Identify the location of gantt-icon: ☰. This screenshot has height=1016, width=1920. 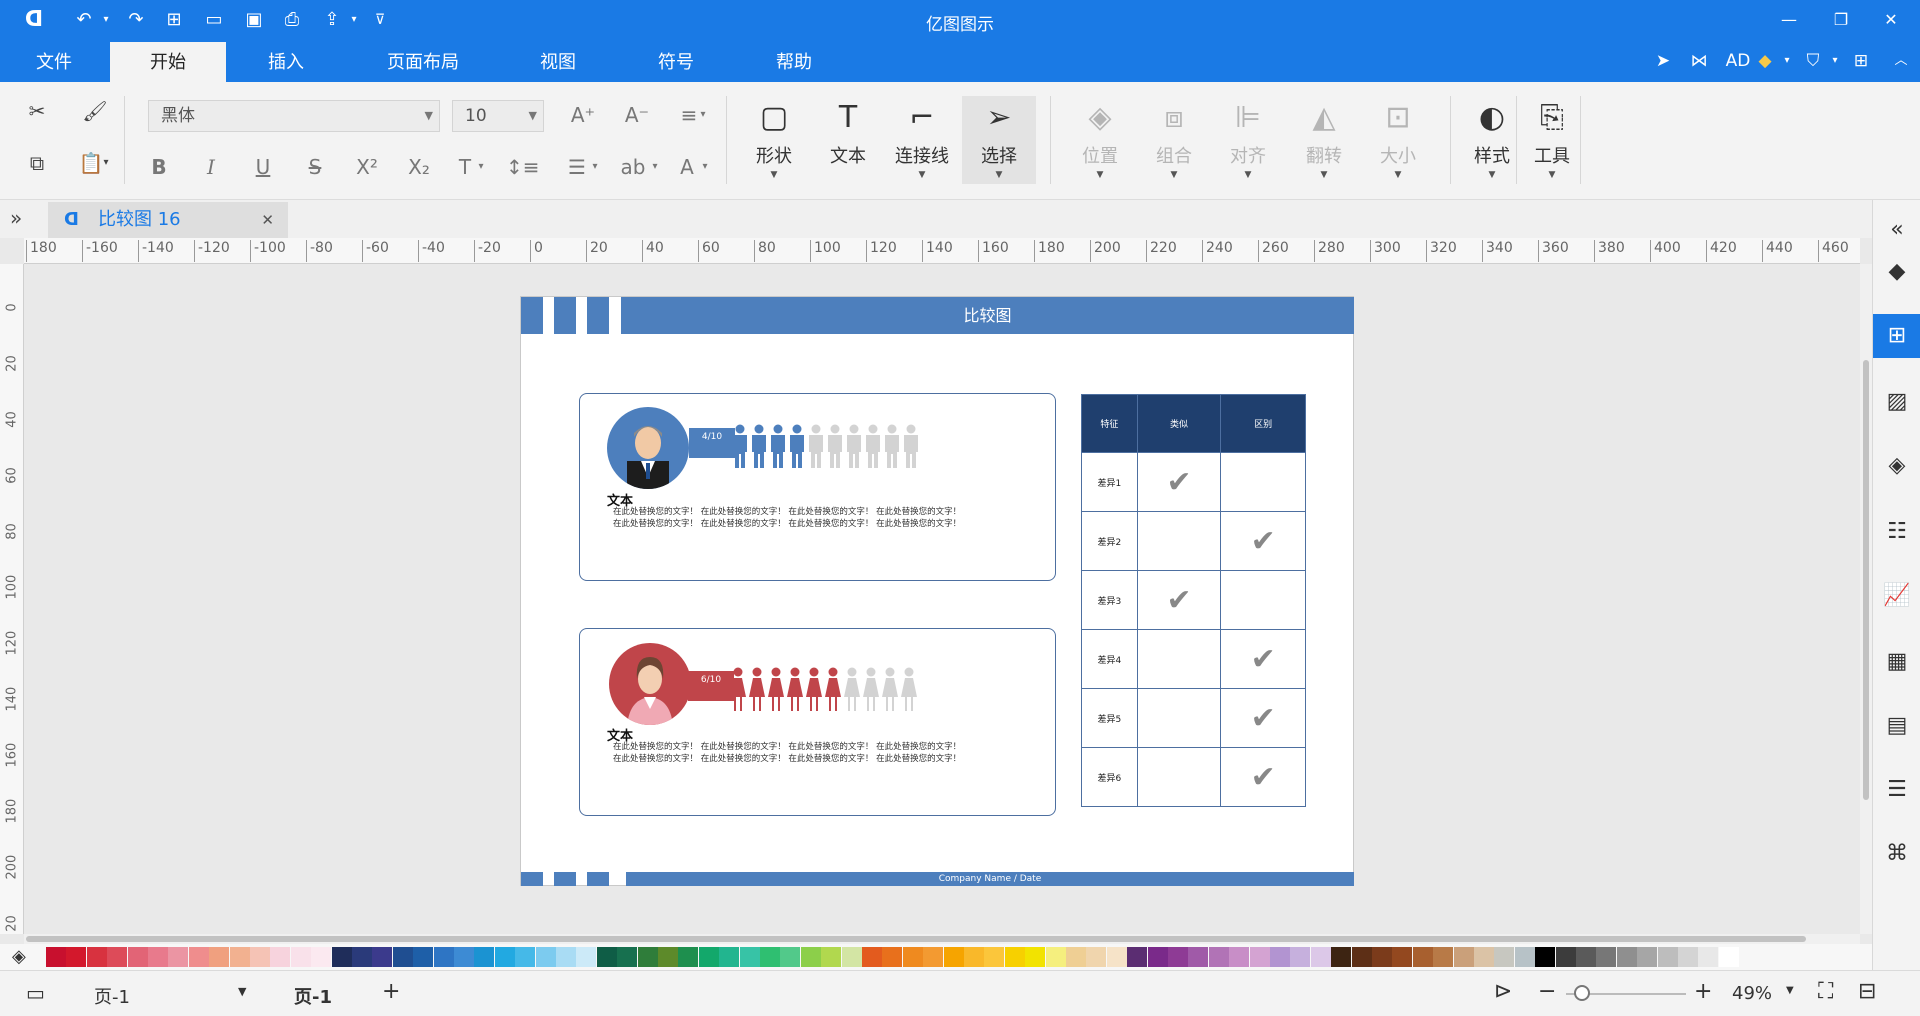
(1896, 790).